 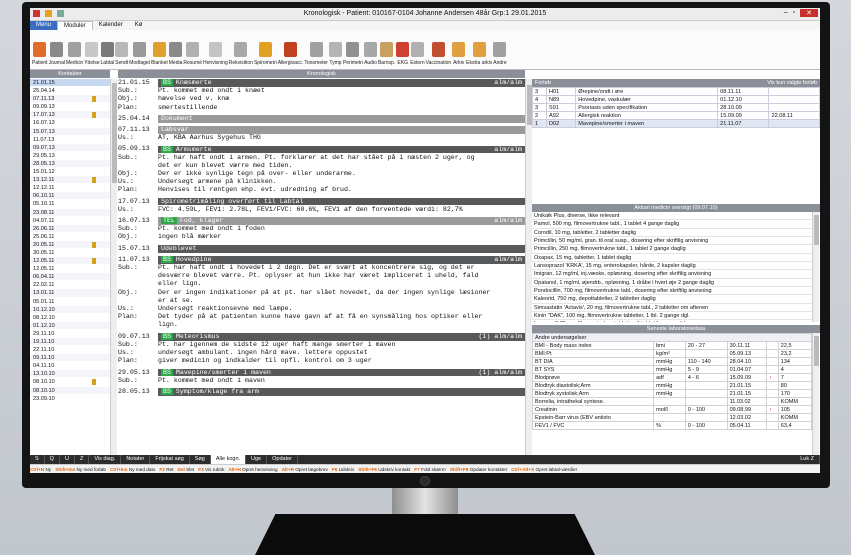 I want to click on toolbar-button-24: Andre, so click(x=500, y=49).